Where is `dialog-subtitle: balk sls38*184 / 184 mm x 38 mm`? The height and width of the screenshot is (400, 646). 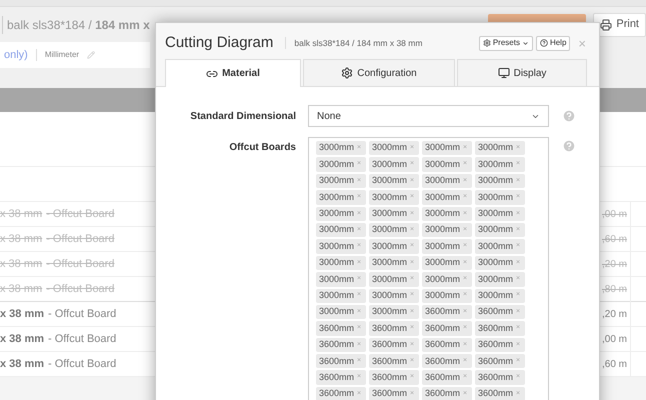 dialog-subtitle: balk sls38*184 / 184 mm x 38 mm is located at coordinates (353, 43).